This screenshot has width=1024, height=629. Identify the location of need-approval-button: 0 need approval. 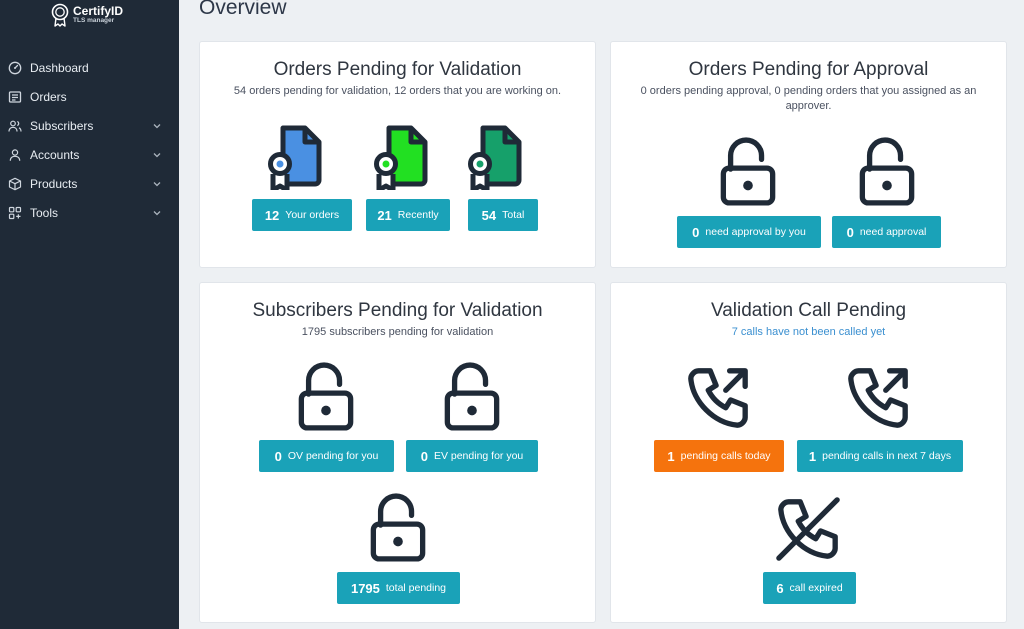
(886, 232).